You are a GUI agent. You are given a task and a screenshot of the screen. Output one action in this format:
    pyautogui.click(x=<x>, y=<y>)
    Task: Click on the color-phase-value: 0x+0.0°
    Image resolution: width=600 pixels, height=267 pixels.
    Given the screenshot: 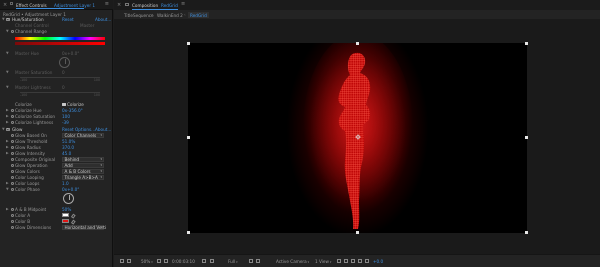 What is the action you would take?
    pyautogui.click(x=70, y=189)
    